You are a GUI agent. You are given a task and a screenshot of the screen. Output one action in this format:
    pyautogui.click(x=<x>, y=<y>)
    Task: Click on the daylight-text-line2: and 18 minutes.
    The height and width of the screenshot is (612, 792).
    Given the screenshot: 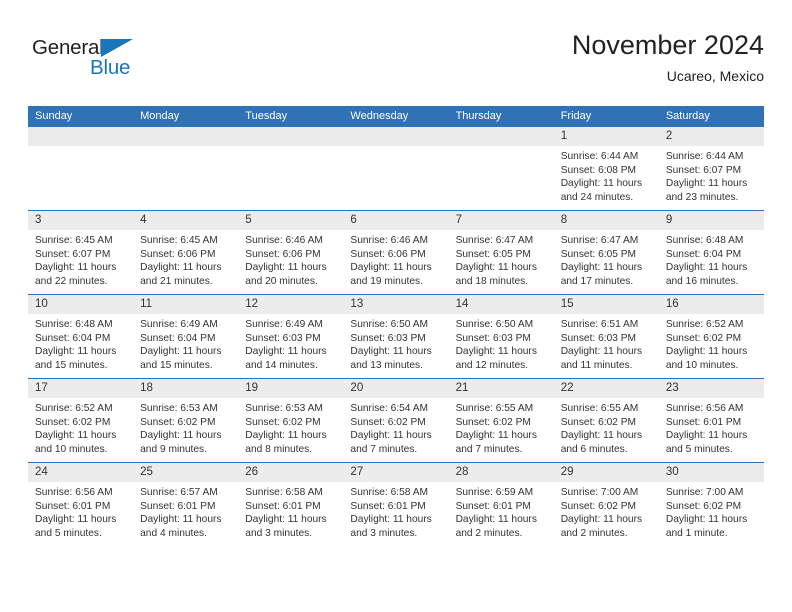 What is the action you would take?
    pyautogui.click(x=492, y=281)
    